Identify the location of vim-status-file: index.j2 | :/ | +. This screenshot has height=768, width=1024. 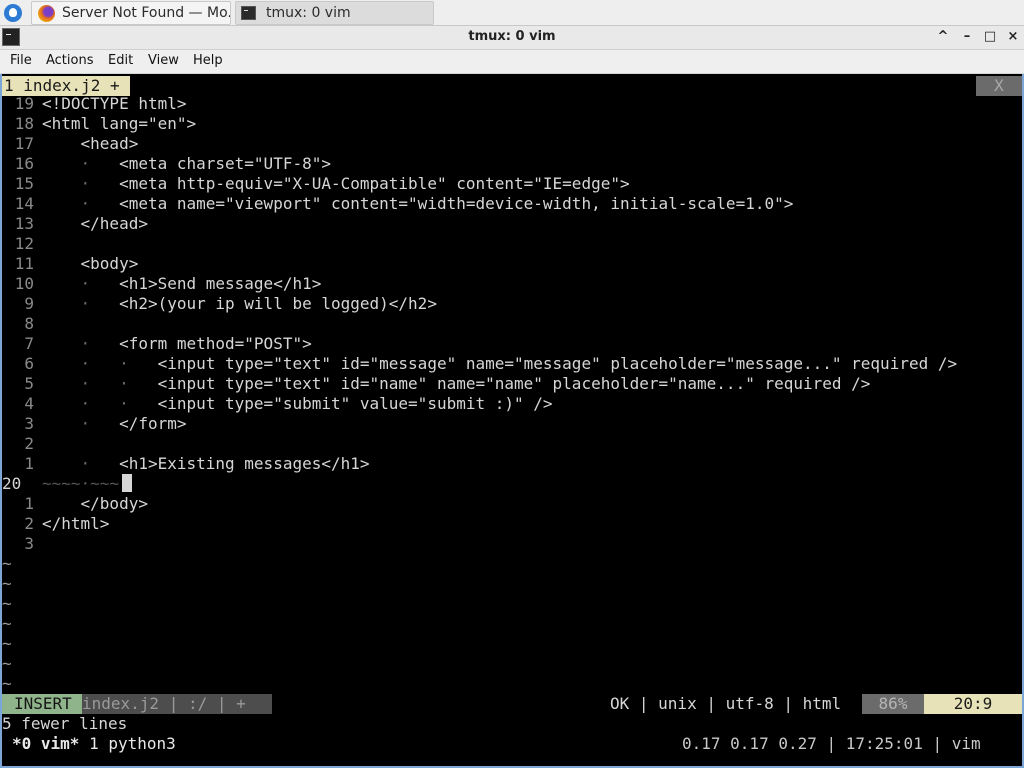
(177, 704).